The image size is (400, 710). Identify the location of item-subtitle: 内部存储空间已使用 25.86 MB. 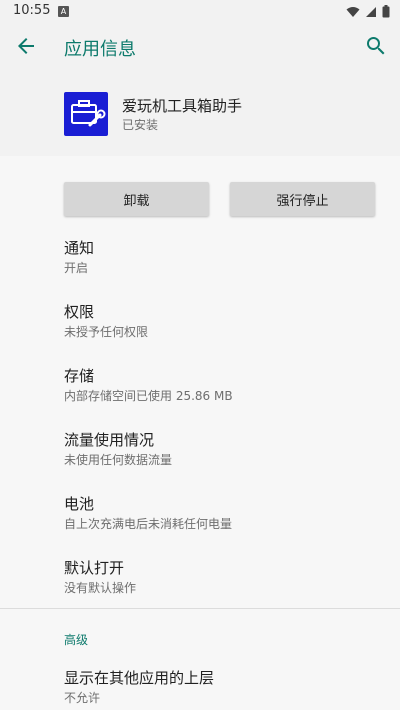
(148, 396).